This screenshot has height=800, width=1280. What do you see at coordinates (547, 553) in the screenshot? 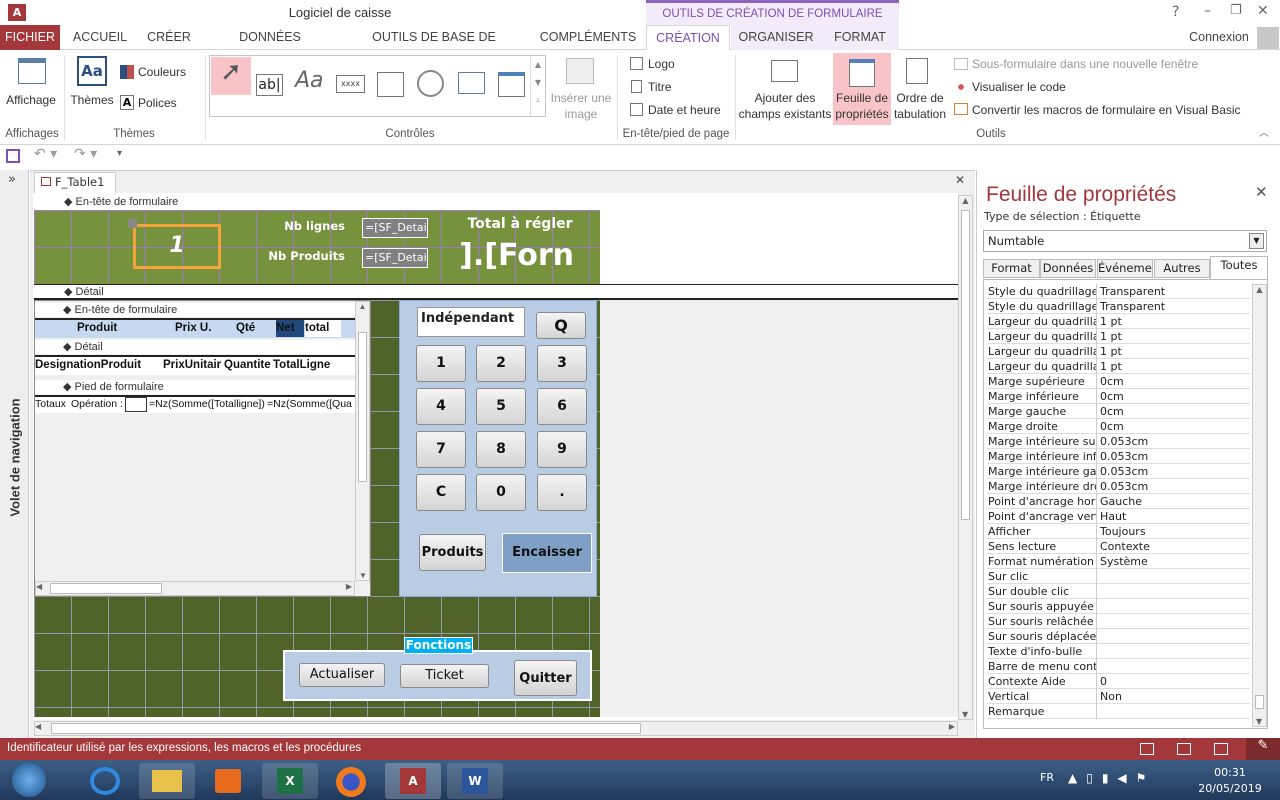
I see `encaisser-button: Encaisser` at bounding box center [547, 553].